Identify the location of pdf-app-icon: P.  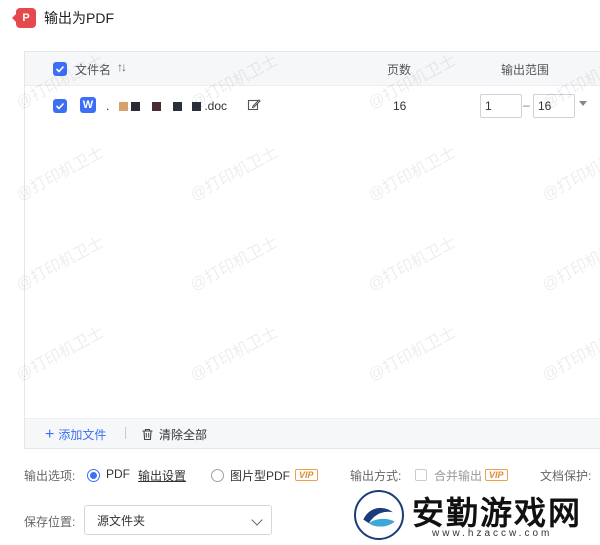
(24, 18).